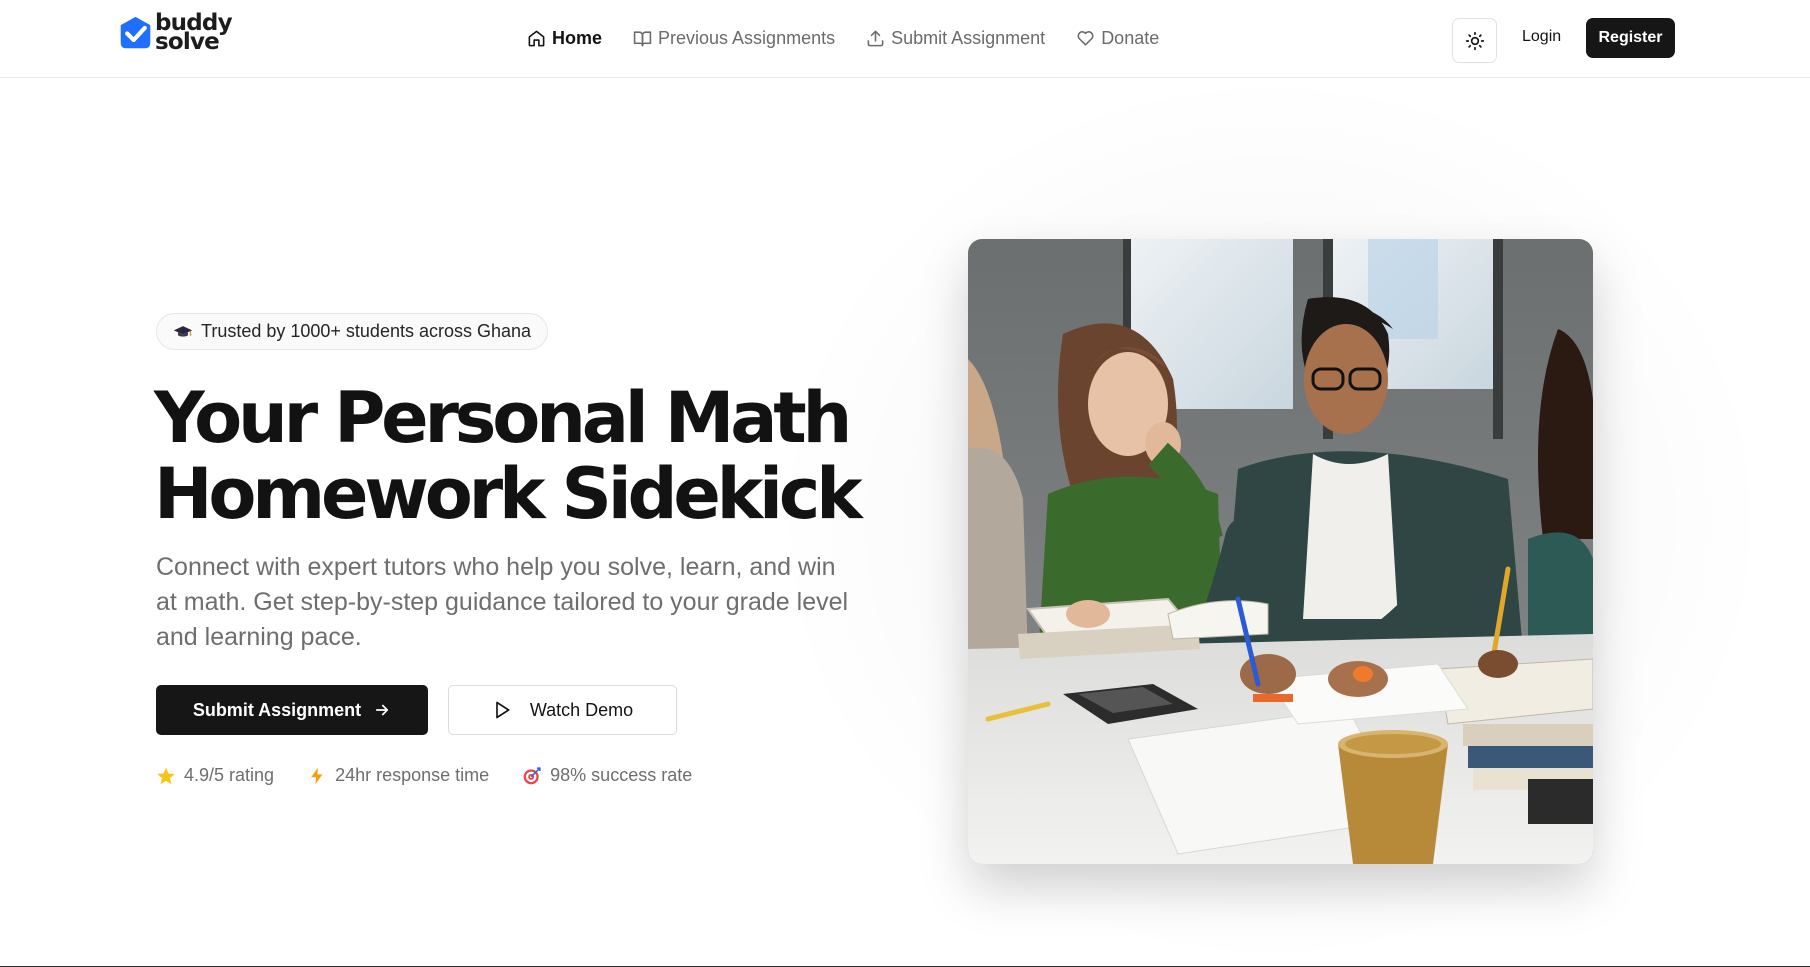 This screenshot has width=1810, height=967. I want to click on hero-headline: Your Personal Math Homework Sidekick, so click(514, 456).